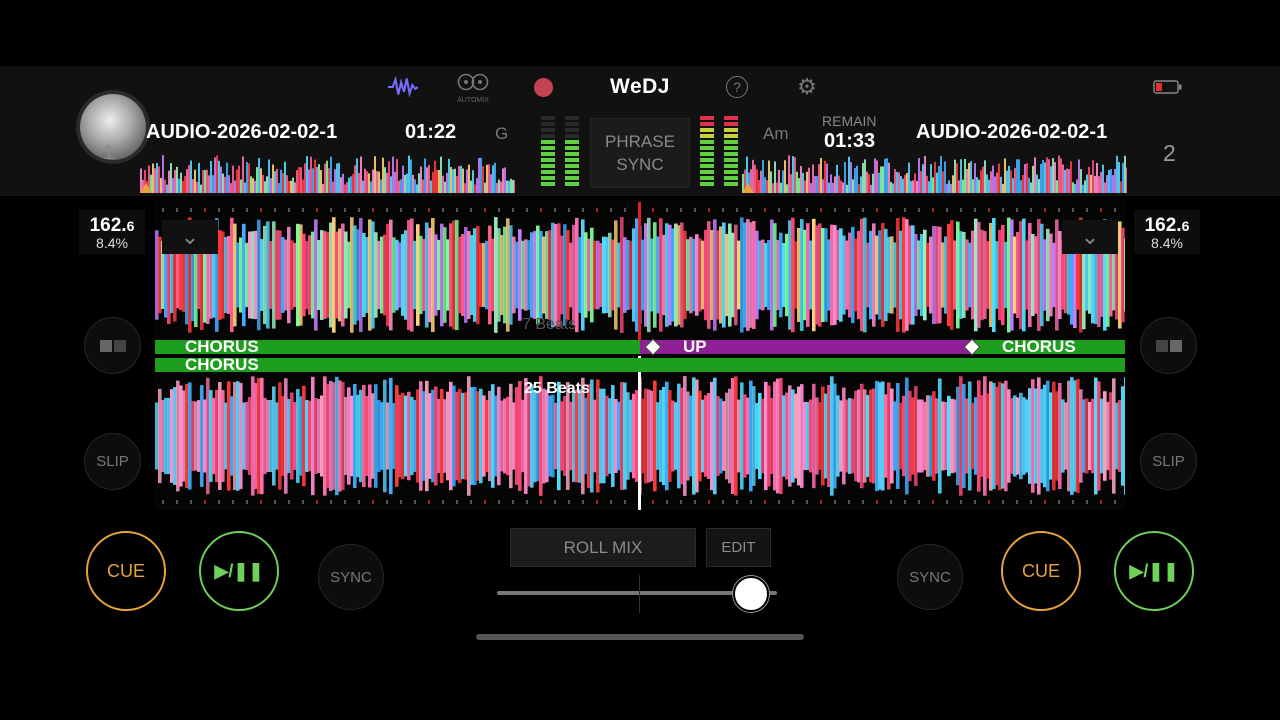 The width and height of the screenshot is (1280, 720). Describe the element at coordinates (112, 461) in the screenshot. I see `deck1-slip-button: SLIP` at that location.